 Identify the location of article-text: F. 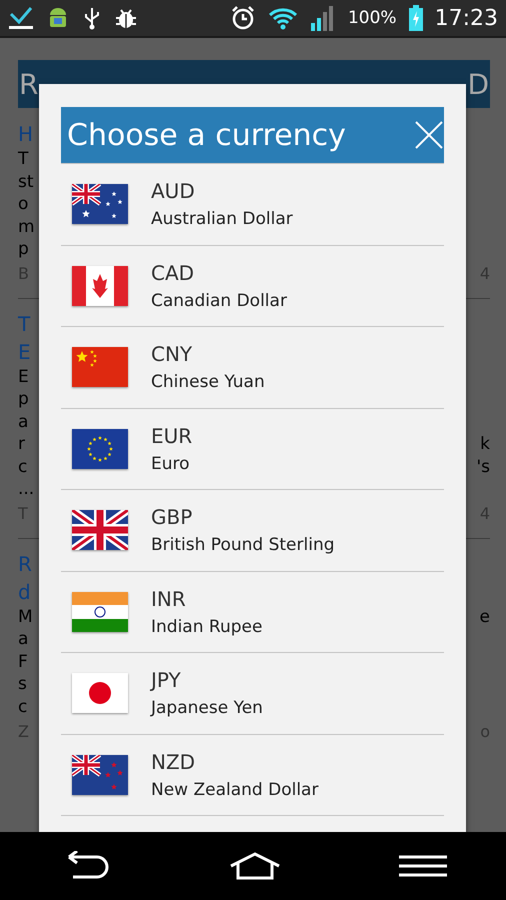
(23, 662).